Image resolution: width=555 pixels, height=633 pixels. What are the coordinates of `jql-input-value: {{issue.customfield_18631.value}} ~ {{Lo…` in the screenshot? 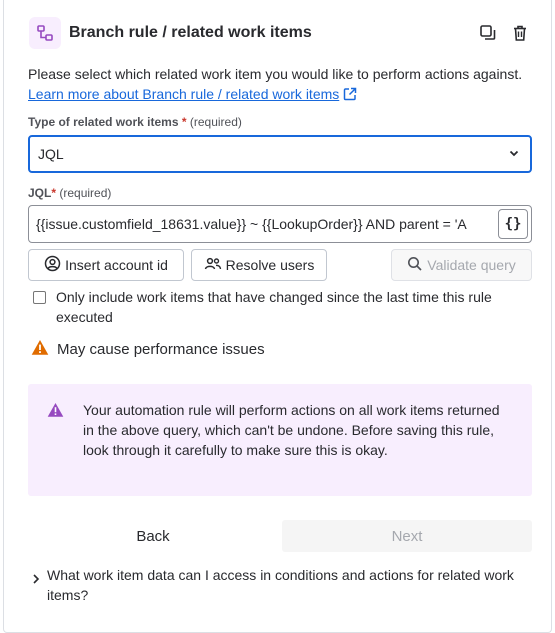 It's located at (263, 224).